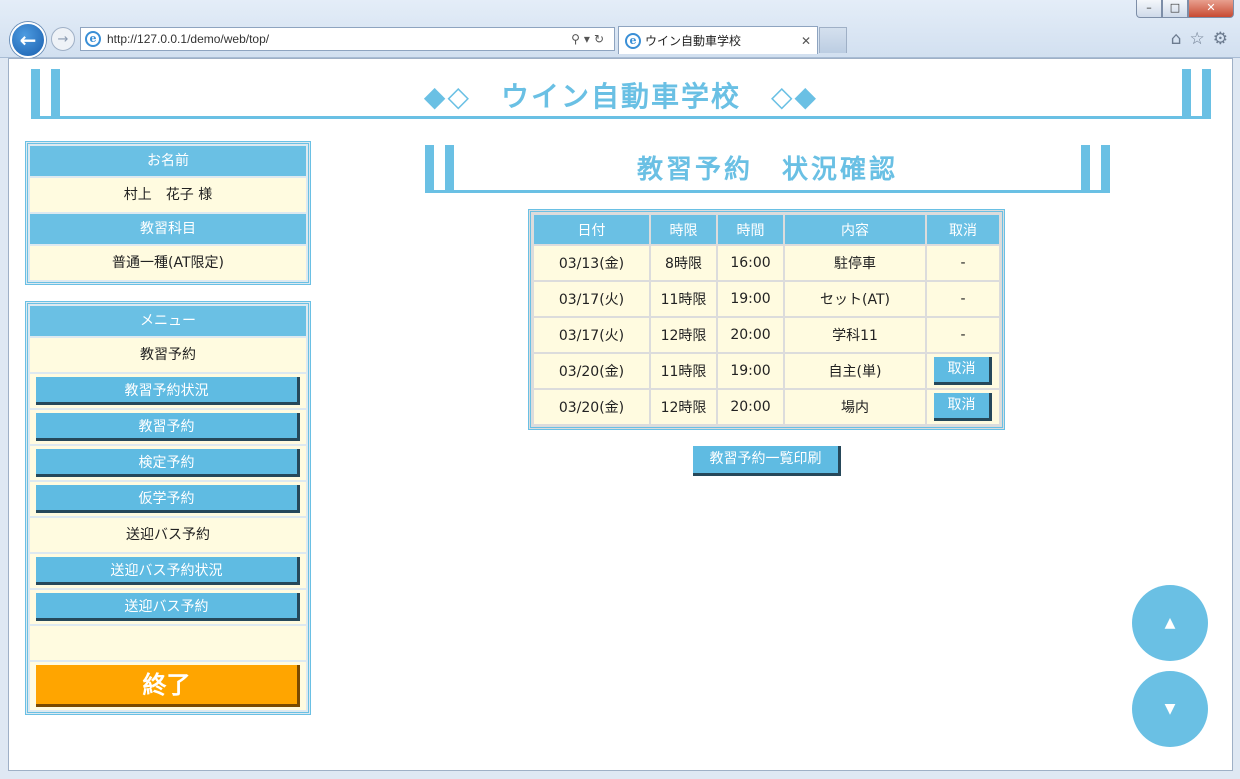 This screenshot has width=1240, height=779. I want to click on course-header: 教習科目, so click(168, 229).